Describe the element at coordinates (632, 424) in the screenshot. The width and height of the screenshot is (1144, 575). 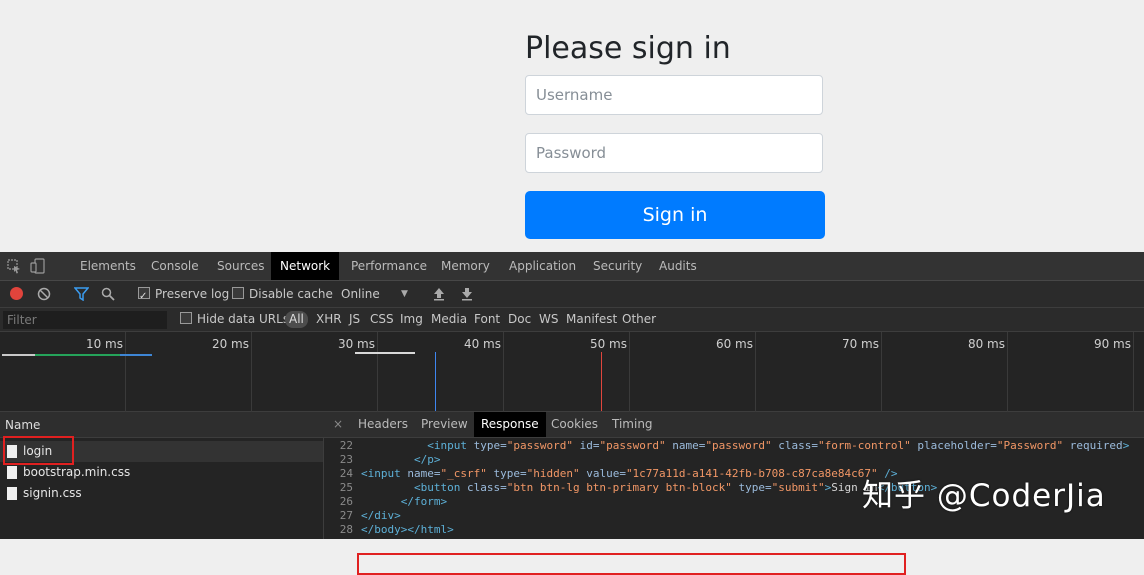
I see `tab-timing: Timing` at that location.